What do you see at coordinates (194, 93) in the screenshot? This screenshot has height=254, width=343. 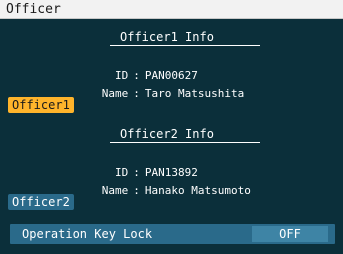 I see `officer1-name-value: Taro Matsushita` at bounding box center [194, 93].